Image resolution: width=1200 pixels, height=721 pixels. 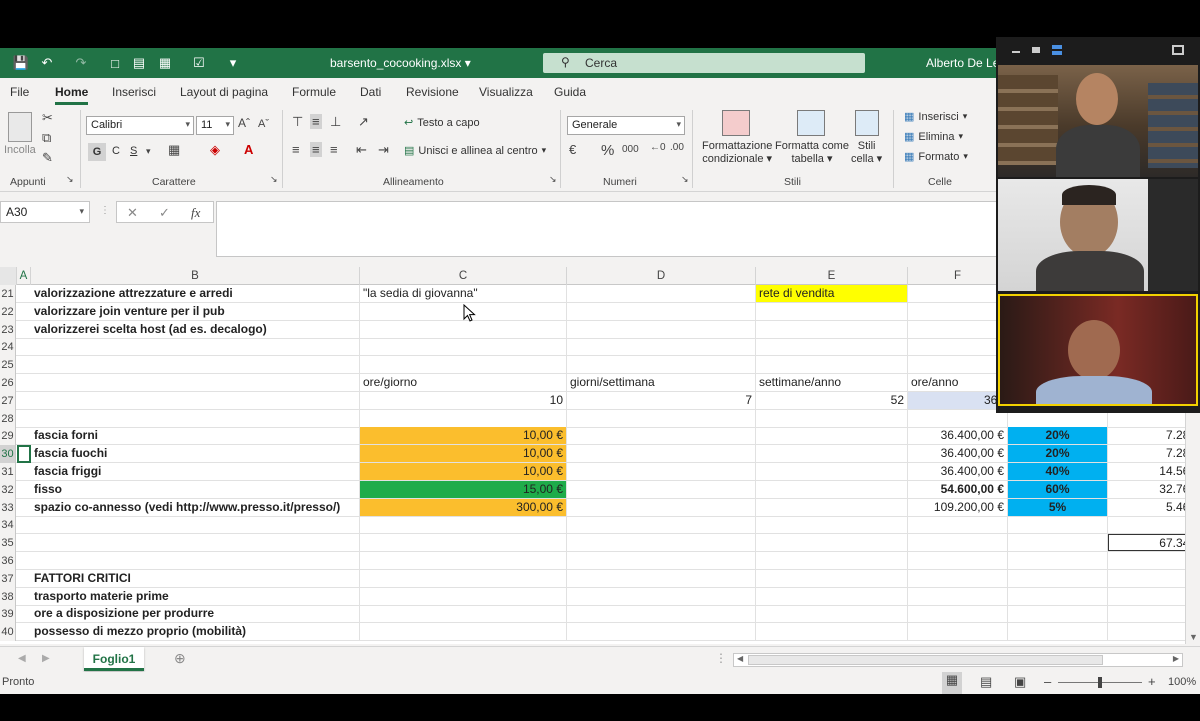 I want to click on participant-video-3-active-speaker, so click(x=1098, y=350).